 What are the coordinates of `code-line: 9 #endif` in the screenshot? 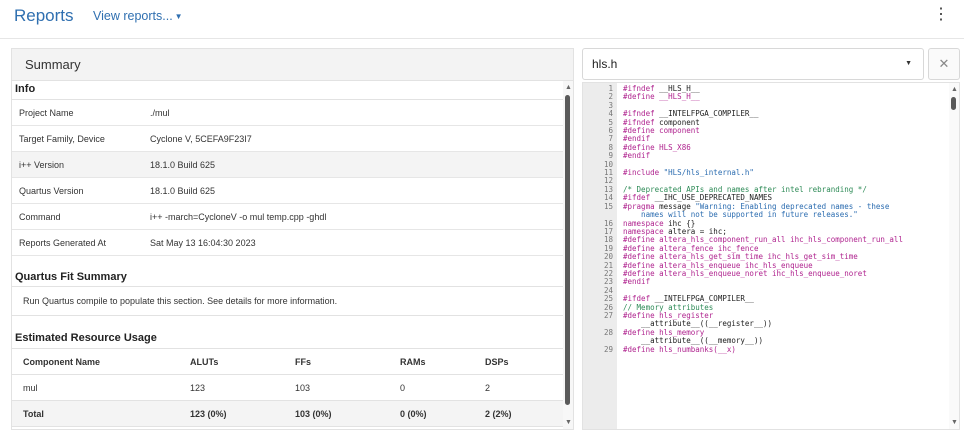 It's located at (766, 155).